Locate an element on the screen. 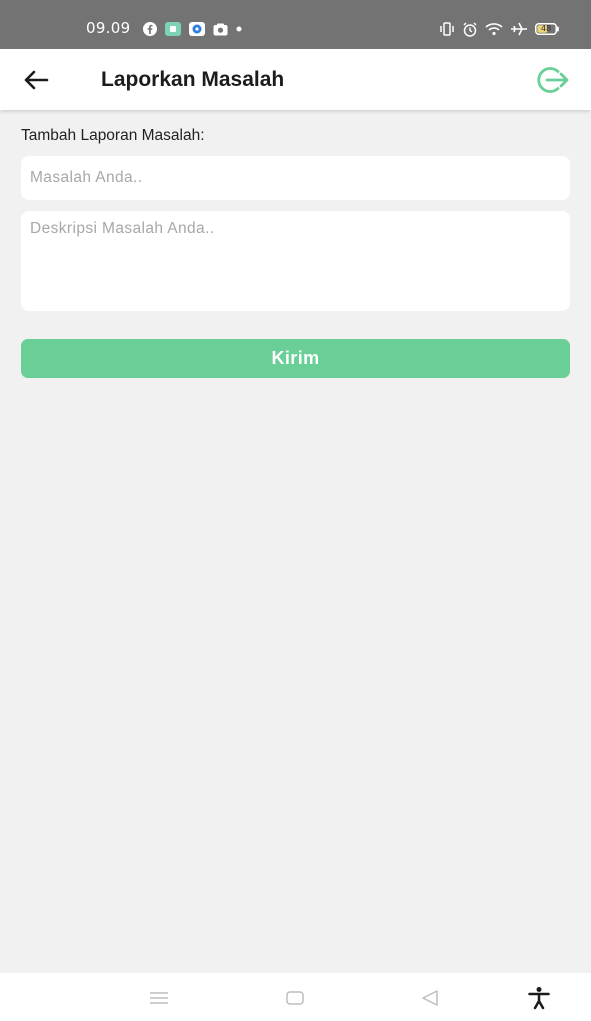 Image resolution: width=591 pixels, height=1021 pixels. status-system-icons: 48 is located at coordinates (499, 29).